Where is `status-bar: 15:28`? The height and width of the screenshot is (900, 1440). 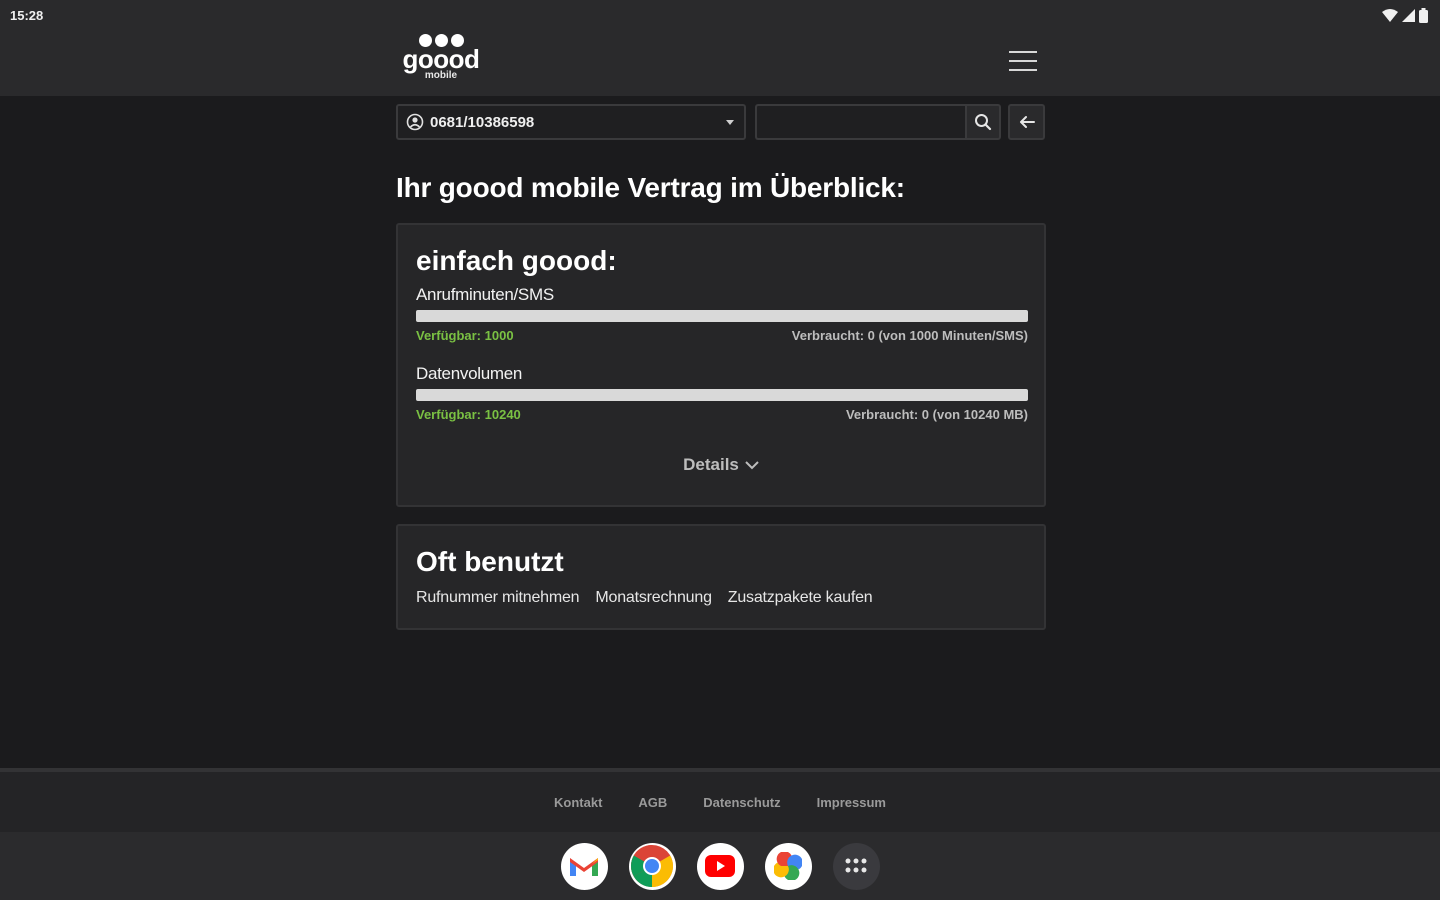 status-bar: 15:28 is located at coordinates (720, 15).